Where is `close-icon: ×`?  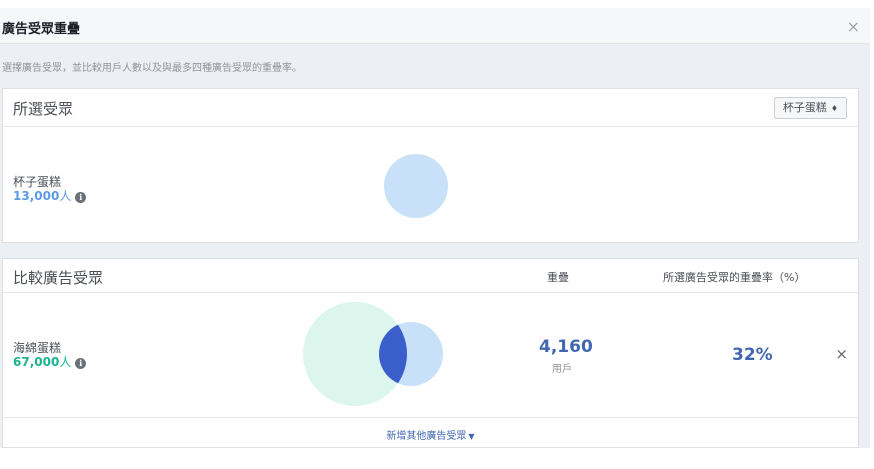 close-icon: × is located at coordinates (853, 26).